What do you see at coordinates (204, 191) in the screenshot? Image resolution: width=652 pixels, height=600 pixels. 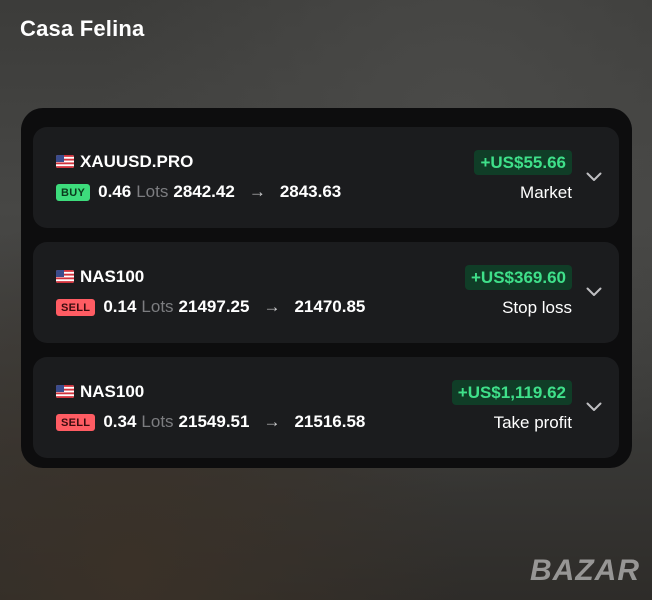 I see `open-price: 2842.42` at bounding box center [204, 191].